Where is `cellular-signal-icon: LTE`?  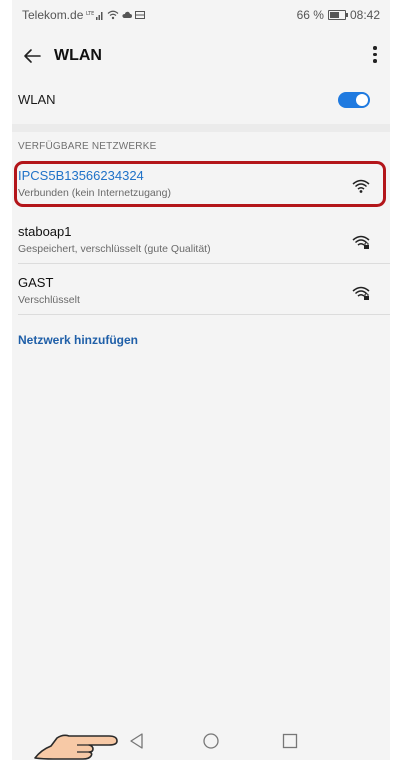
cellular-signal-icon: LTE is located at coordinates (95, 15).